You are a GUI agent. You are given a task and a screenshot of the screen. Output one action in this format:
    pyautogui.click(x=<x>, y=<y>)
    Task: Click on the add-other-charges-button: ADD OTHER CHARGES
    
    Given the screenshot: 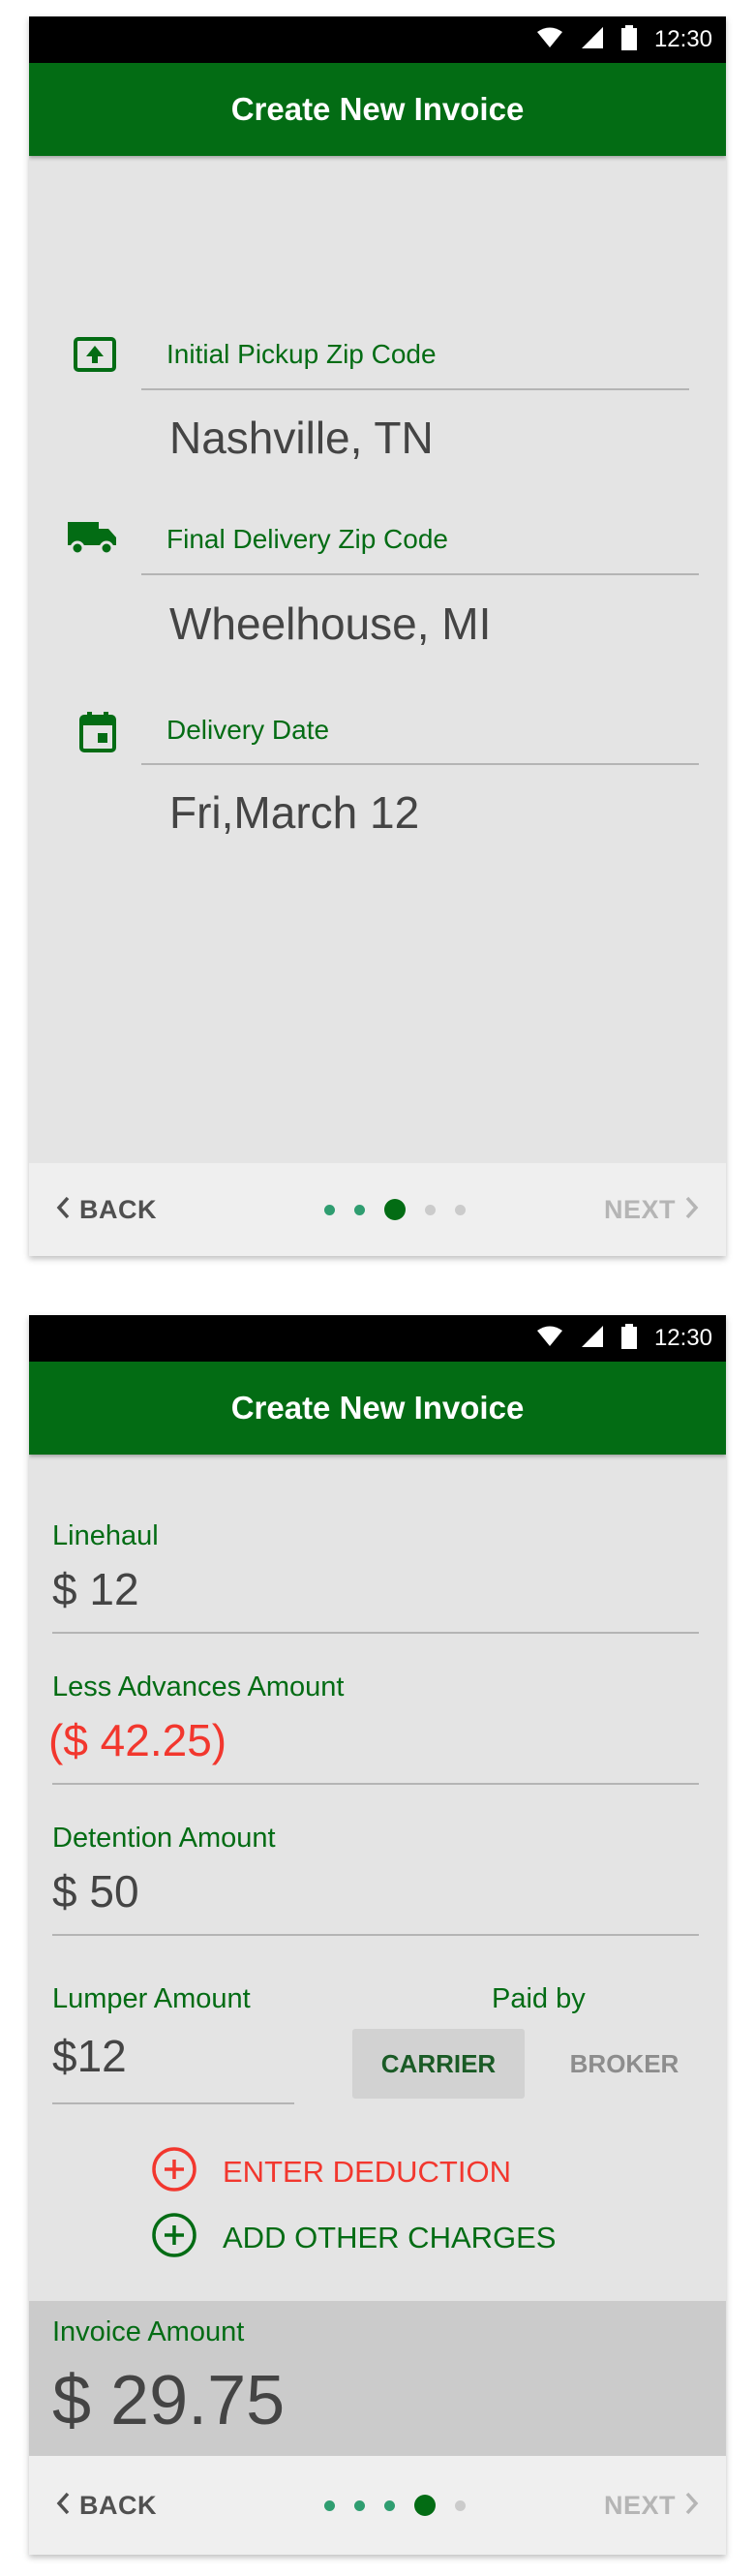 What is the action you would take?
    pyautogui.click(x=353, y=2237)
    